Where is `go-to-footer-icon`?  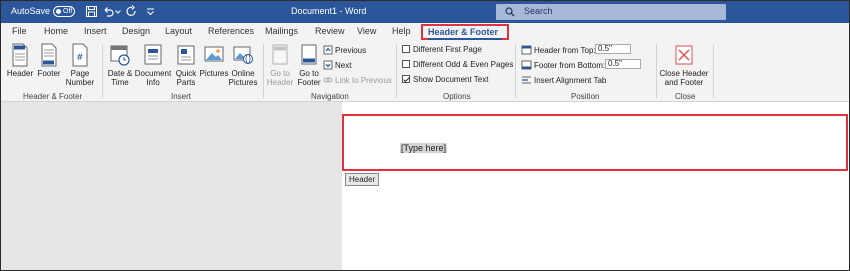
go-to-footer-icon is located at coordinates (309, 54).